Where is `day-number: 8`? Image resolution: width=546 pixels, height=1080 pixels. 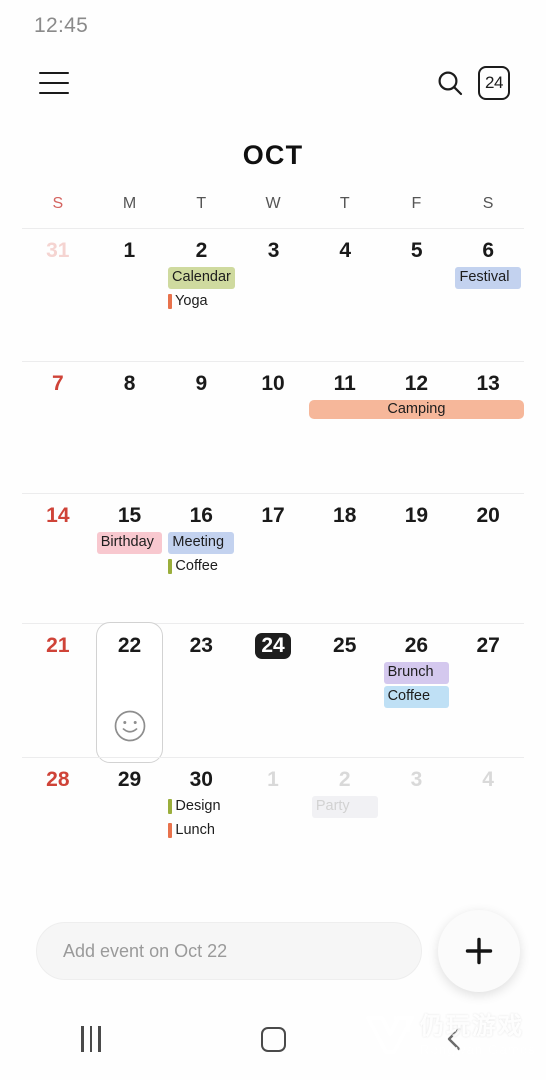 day-number: 8 is located at coordinates (129, 383).